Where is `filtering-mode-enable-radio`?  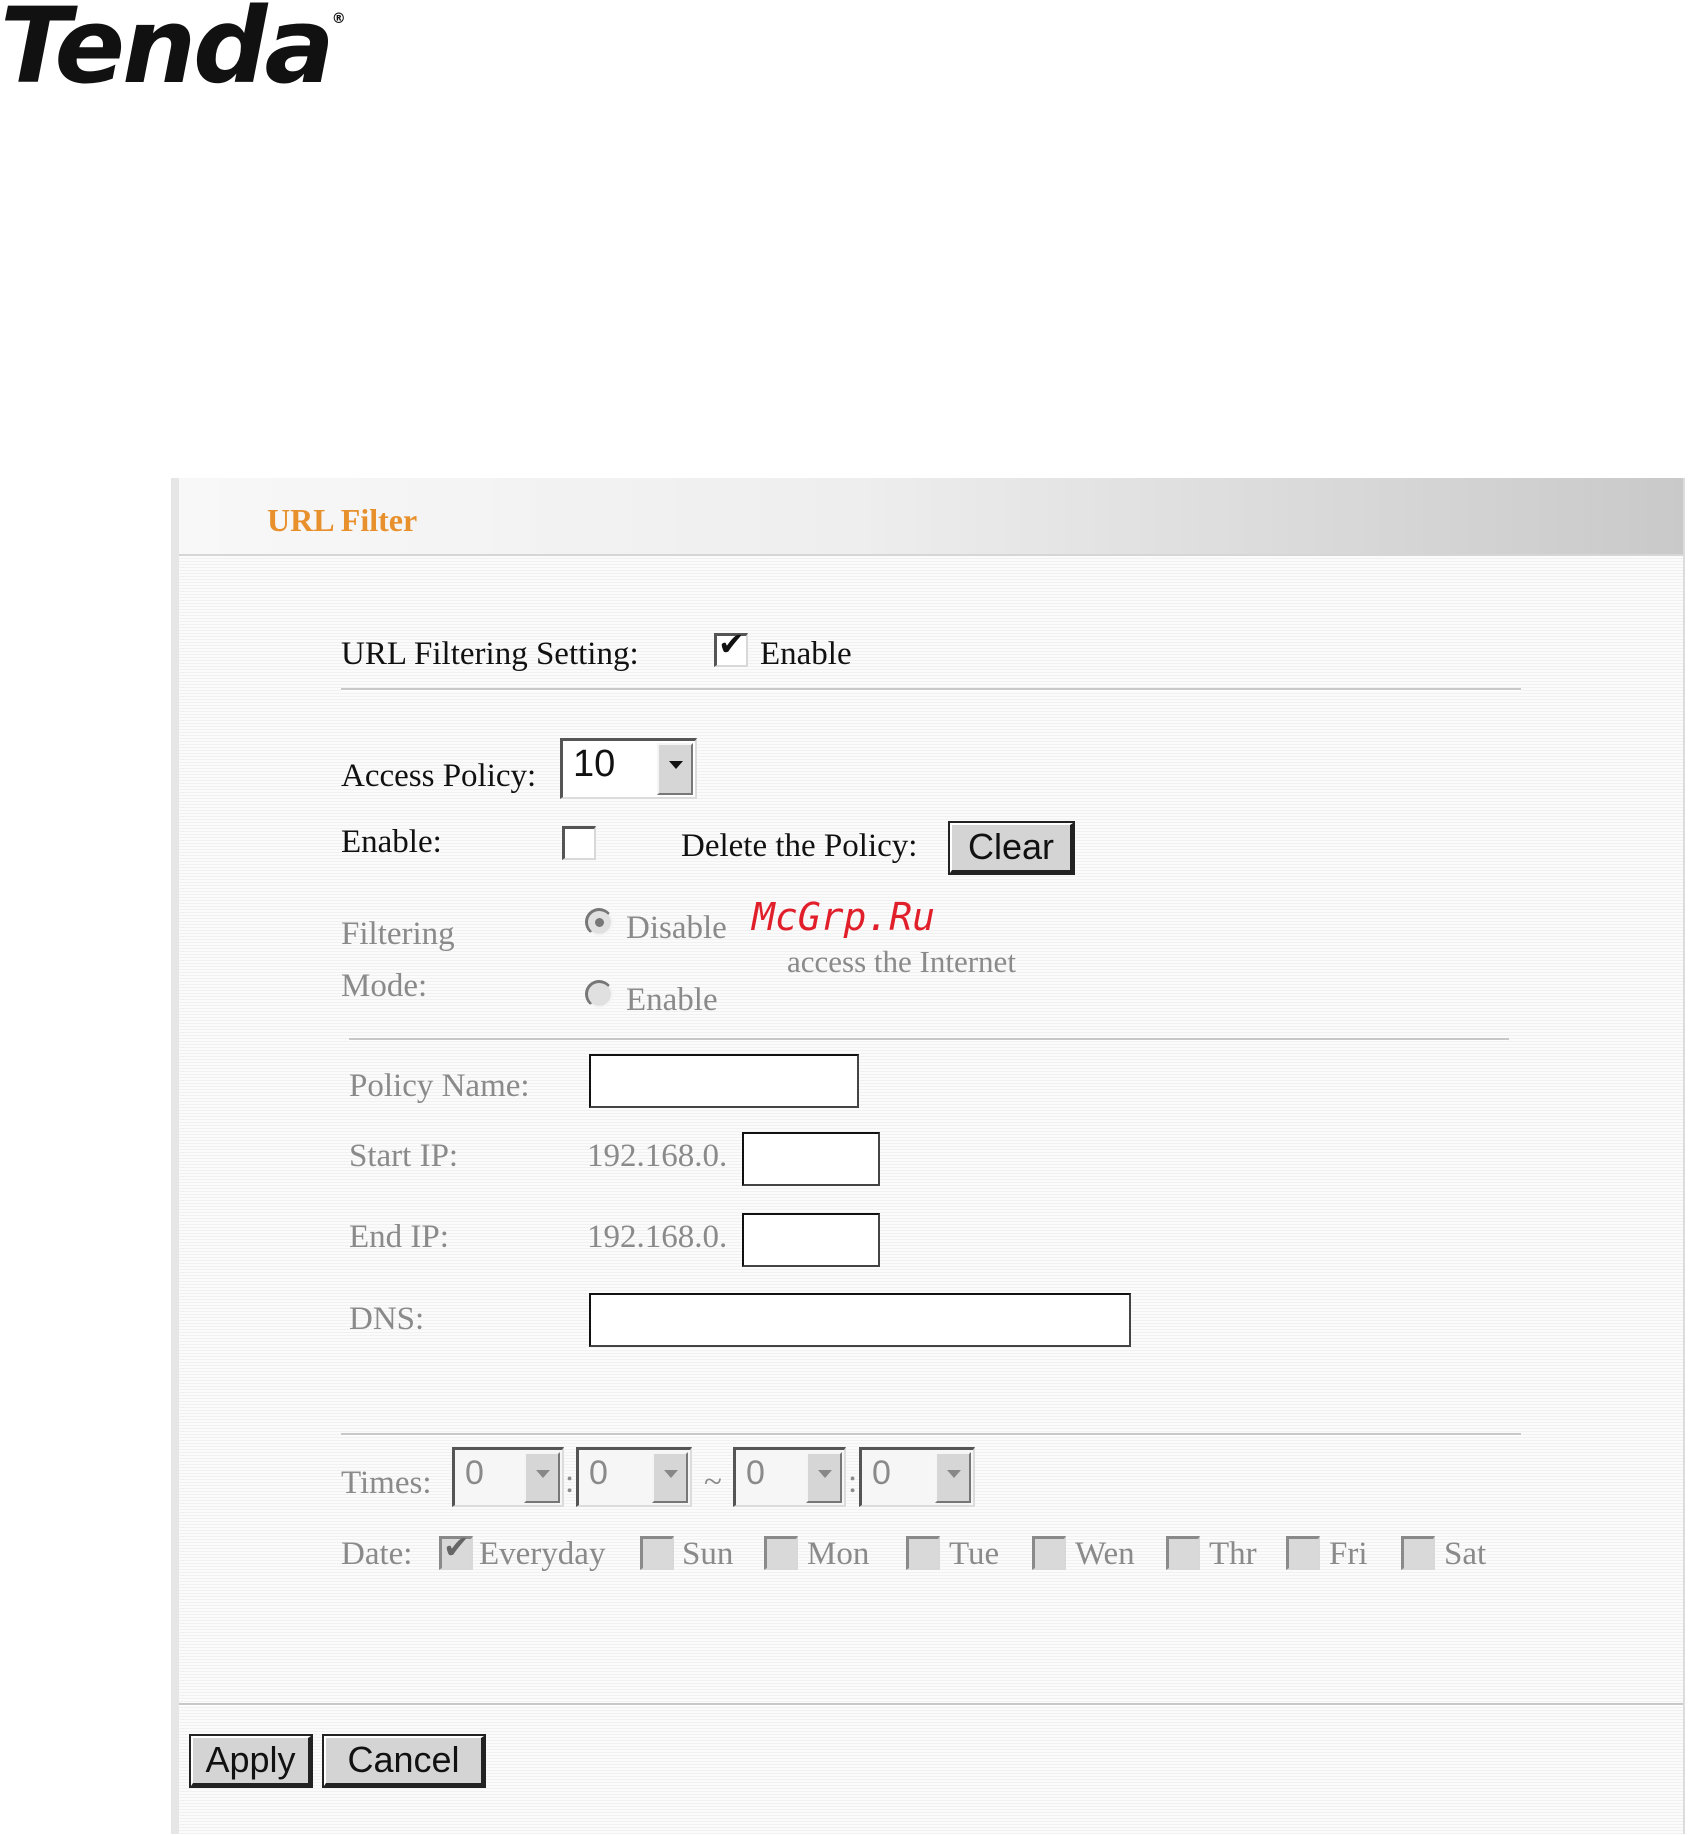 filtering-mode-enable-radio is located at coordinates (599, 994).